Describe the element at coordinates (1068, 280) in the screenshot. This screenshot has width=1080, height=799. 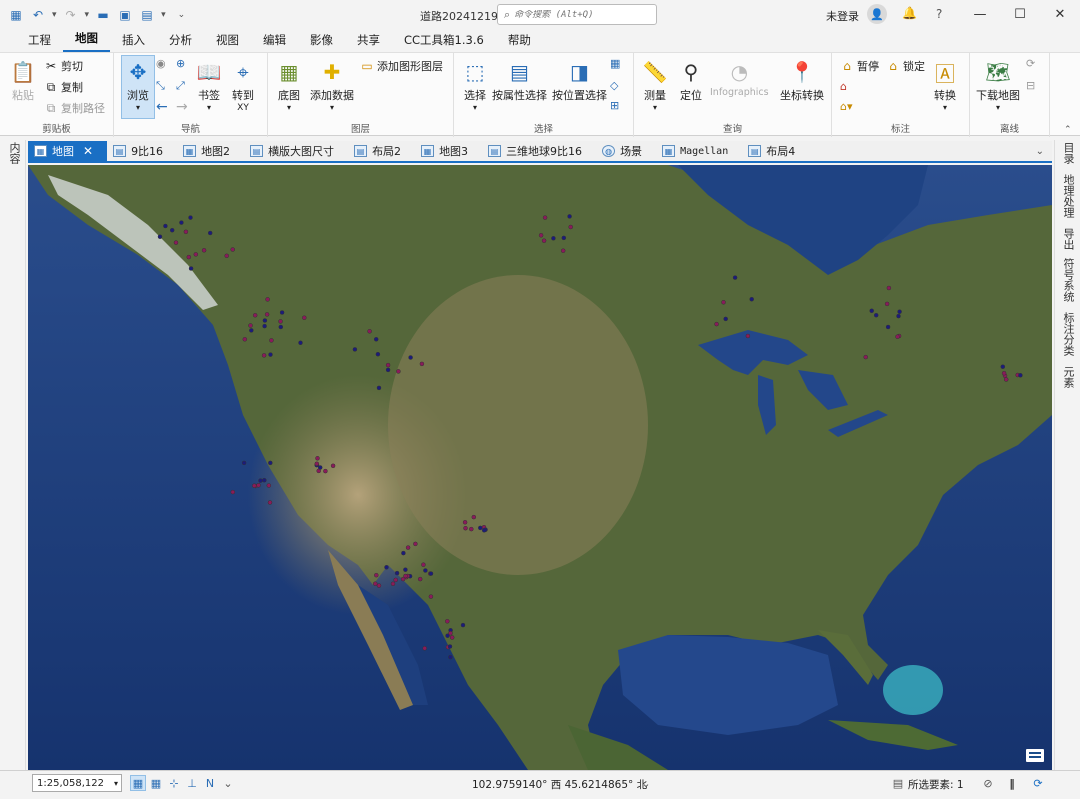
I see `symbology-pane-tab: 符号系统` at that location.